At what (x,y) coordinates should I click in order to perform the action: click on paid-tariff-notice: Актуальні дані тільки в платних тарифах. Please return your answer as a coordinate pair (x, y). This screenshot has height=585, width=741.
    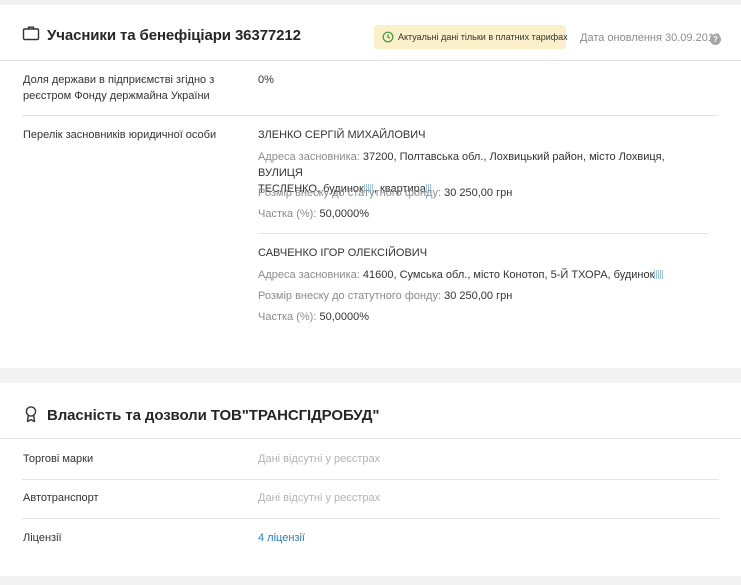
    Looking at the image, I should click on (471, 37).